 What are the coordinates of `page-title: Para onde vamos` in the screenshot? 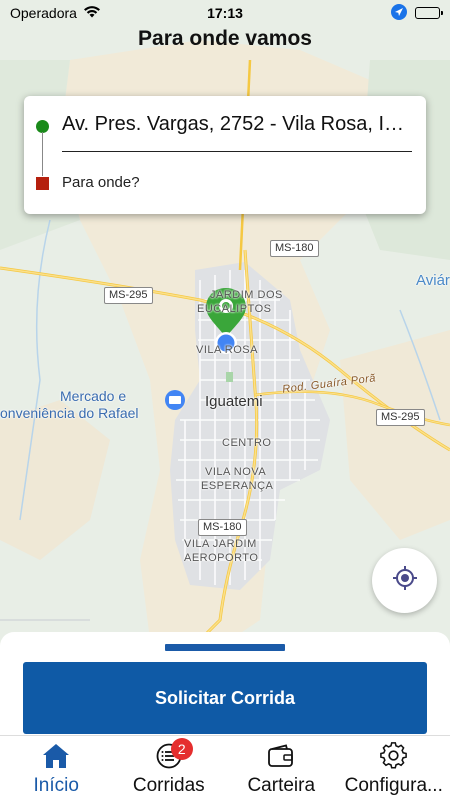 It's located at (225, 38).